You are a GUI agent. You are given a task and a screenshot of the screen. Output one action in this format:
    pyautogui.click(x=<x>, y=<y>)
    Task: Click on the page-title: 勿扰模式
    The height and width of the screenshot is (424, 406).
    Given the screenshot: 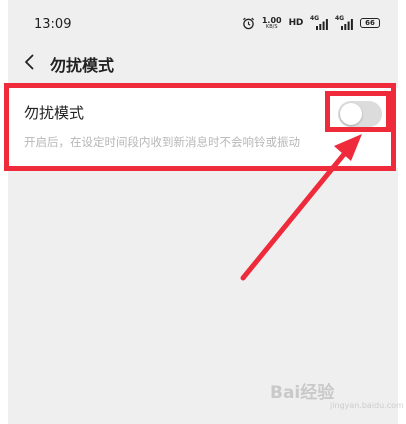 What is the action you would take?
    pyautogui.click(x=82, y=65)
    